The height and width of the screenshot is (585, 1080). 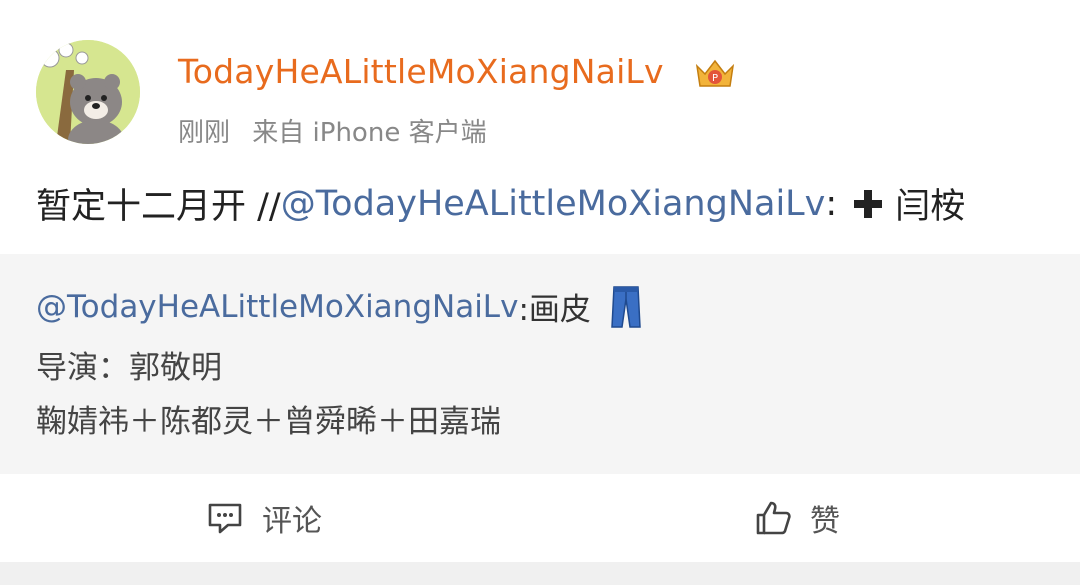 I want to click on comment-button: 评论, so click(x=264, y=518).